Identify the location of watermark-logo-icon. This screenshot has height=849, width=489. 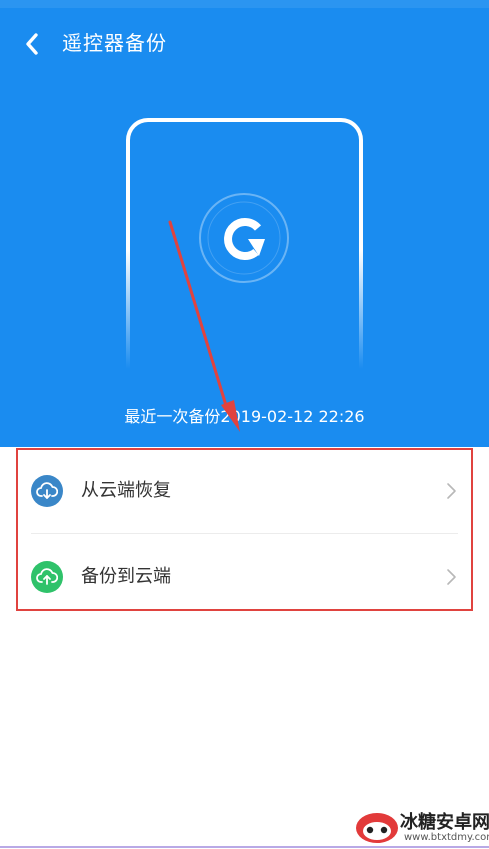
(377, 828).